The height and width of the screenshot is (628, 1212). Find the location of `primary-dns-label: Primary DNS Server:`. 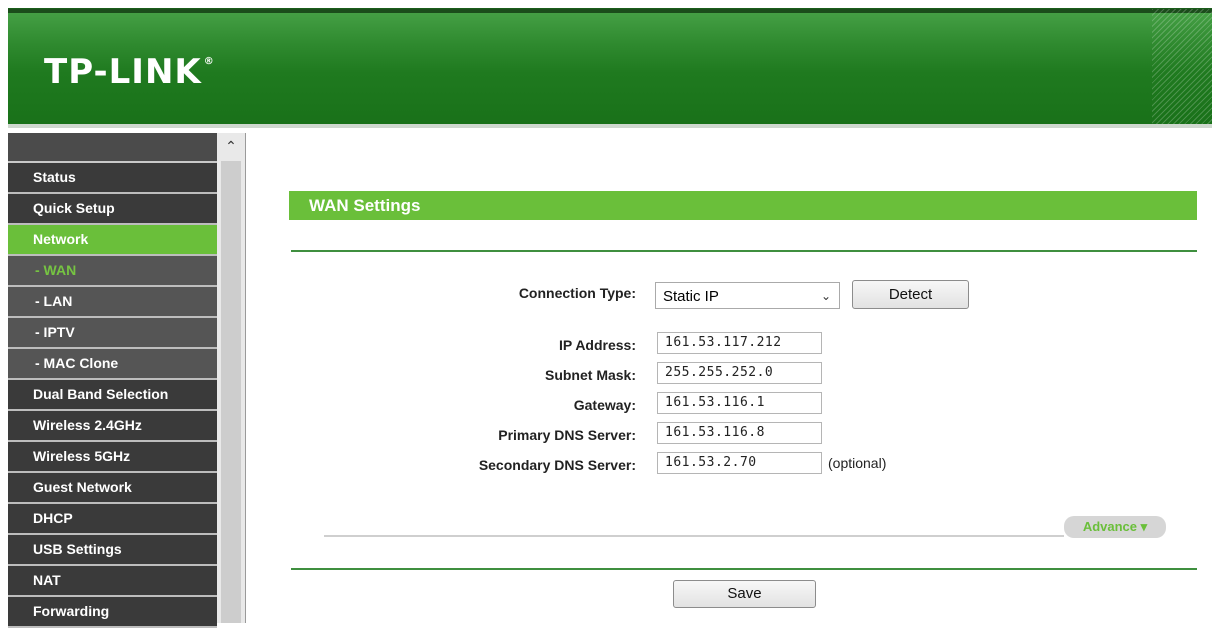

primary-dns-label: Primary DNS Server: is located at coordinates (567, 435).